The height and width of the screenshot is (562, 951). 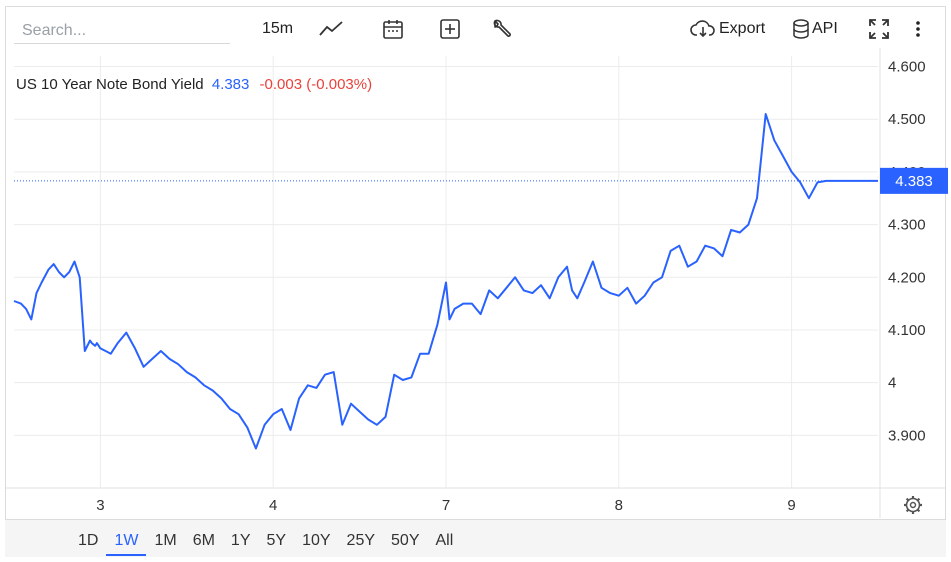 I want to click on gear-icon, so click(x=913, y=505).